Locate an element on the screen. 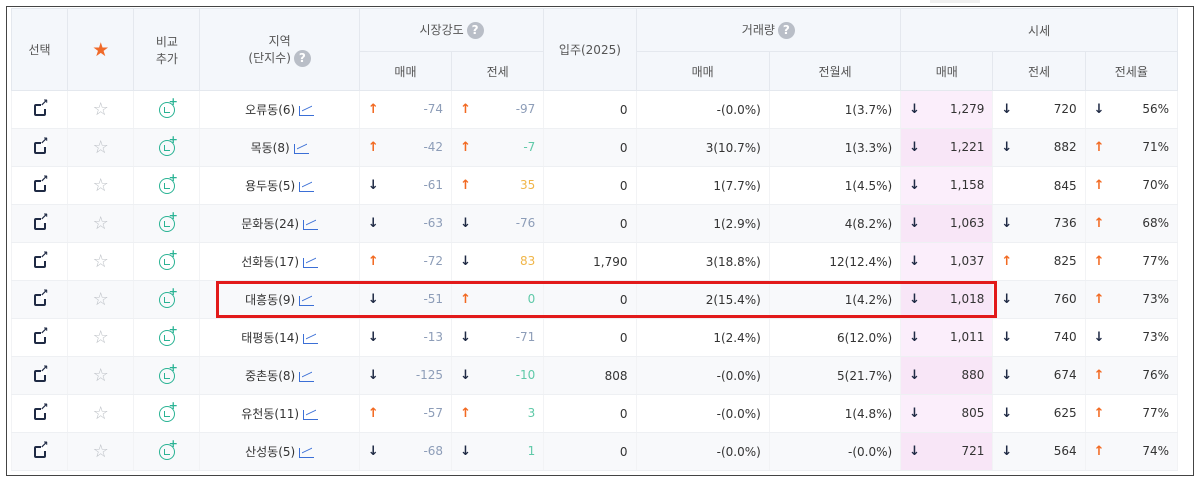 This screenshot has height=482, width=1200. region-name: 목동(8) is located at coordinates (270, 148).